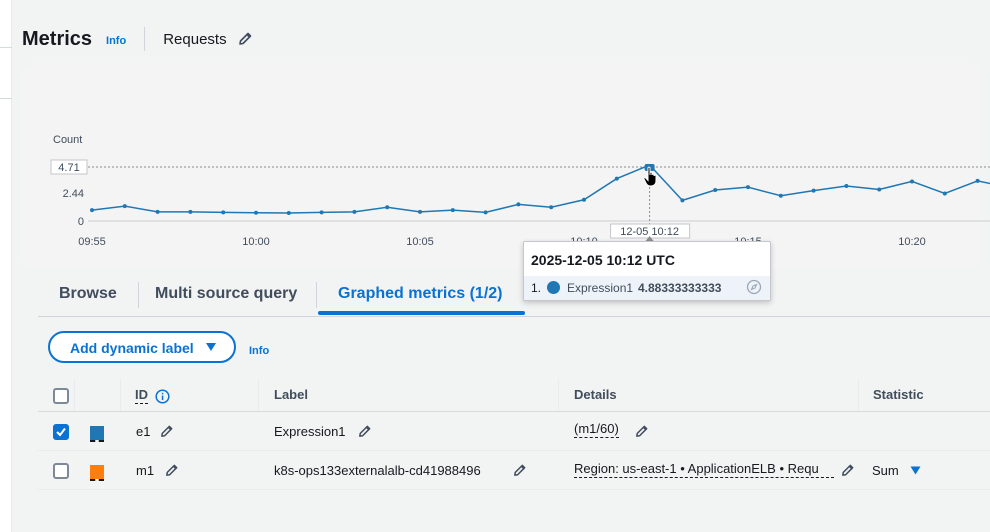 The height and width of the screenshot is (532, 990). I want to click on tab-graphed-metrics: Graphed metrics (1/2), so click(420, 296).